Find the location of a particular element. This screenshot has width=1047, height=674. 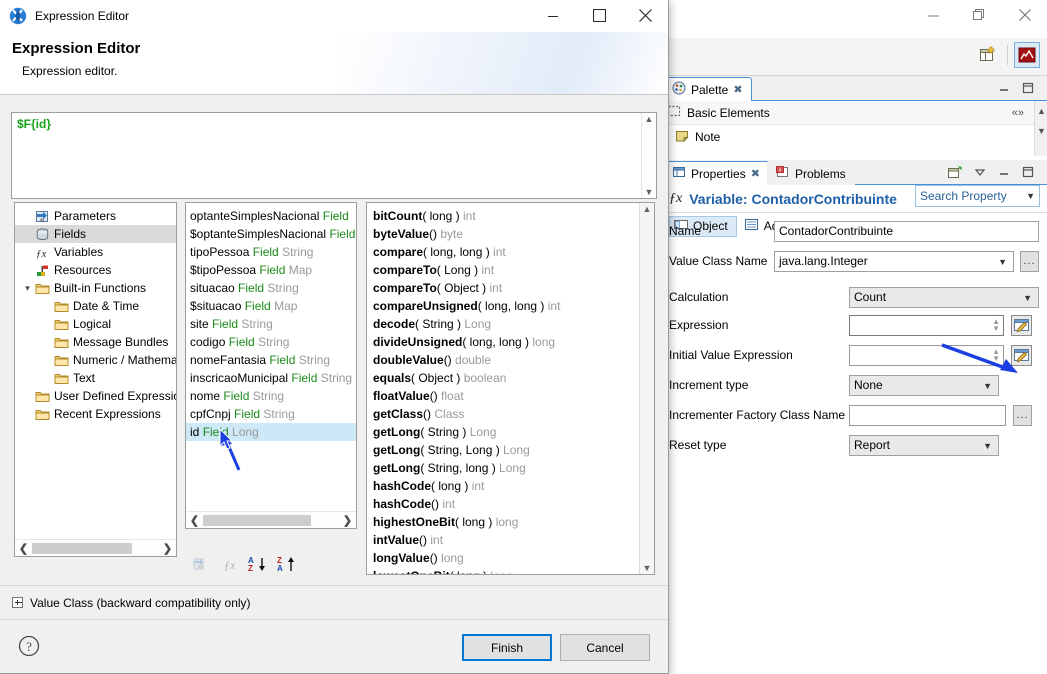

tree-horizontal-scrollbar: ❮ ❯ is located at coordinates (95, 547).